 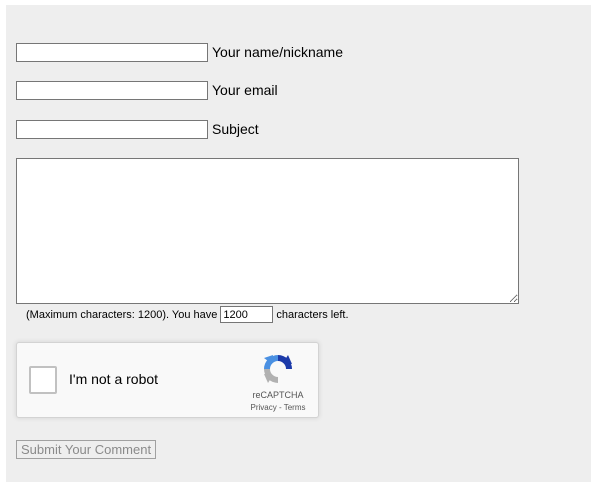 What do you see at coordinates (112, 52) in the screenshot?
I see `name-input` at bounding box center [112, 52].